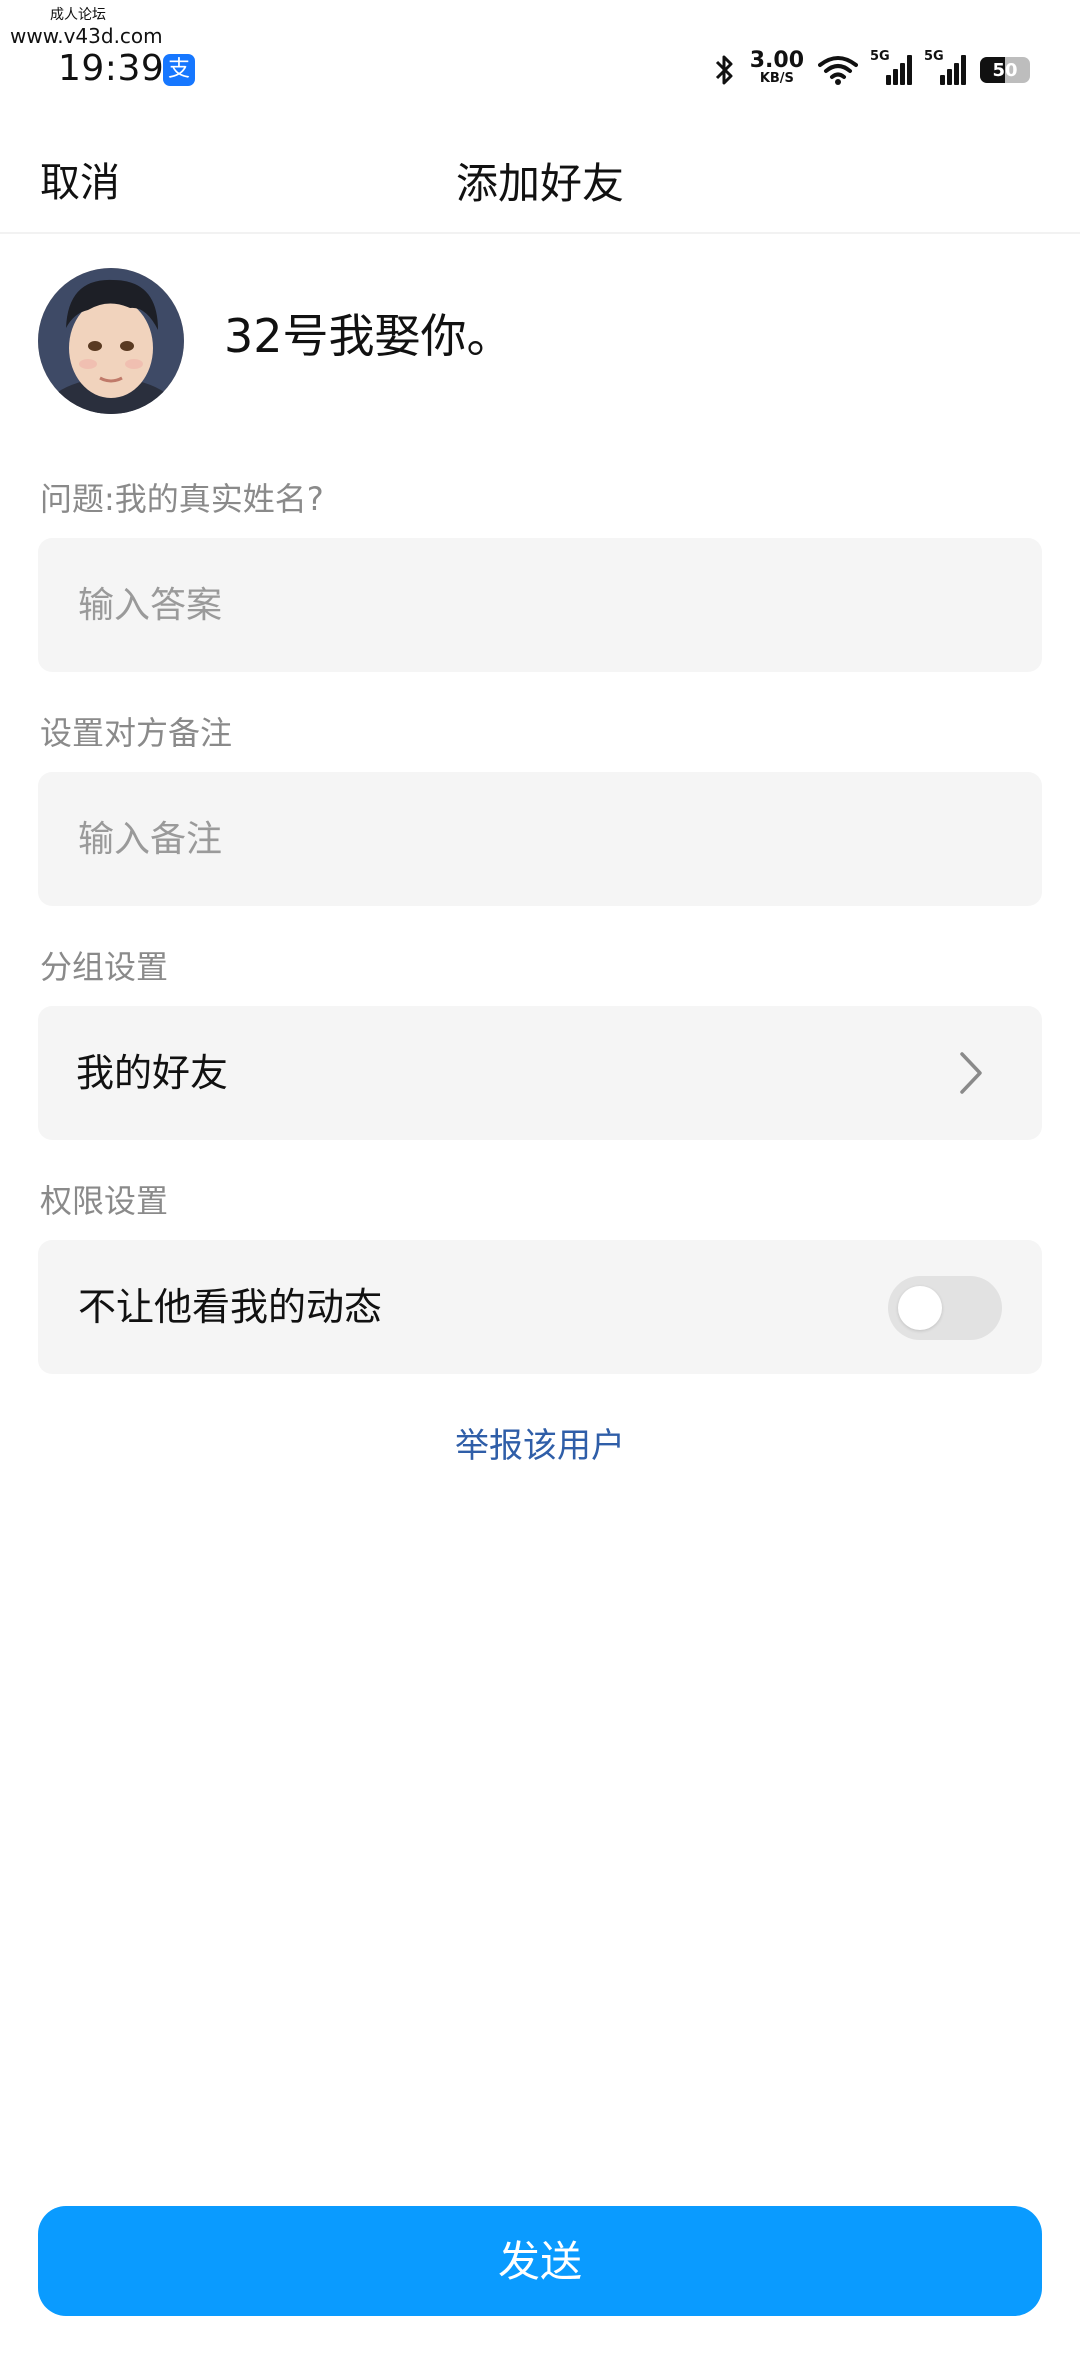  What do you see at coordinates (78, 15) in the screenshot?
I see `watermark-line1: 成人论坛` at bounding box center [78, 15].